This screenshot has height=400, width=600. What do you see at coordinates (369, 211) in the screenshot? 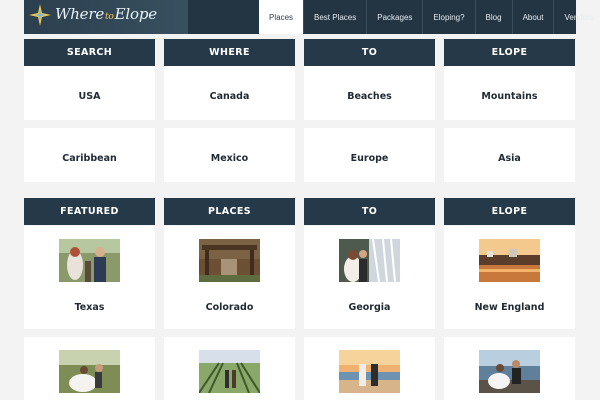
I see `featured-banner: TO` at bounding box center [369, 211].